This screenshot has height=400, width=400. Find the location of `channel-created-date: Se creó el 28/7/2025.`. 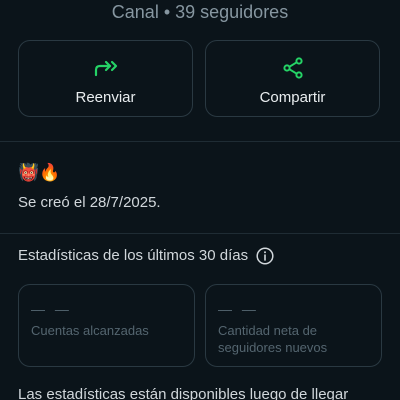

channel-created-date: Se creó el 28/7/2025. is located at coordinates (89, 202).